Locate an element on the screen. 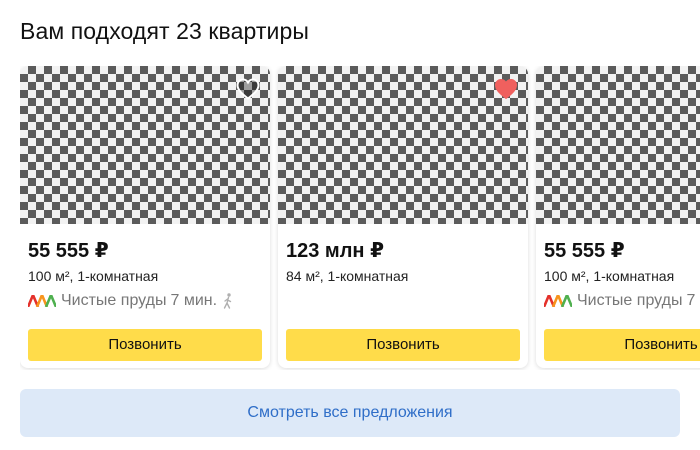 The image size is (700, 450). favorite-heart-outline-icon is located at coordinates (248, 89).